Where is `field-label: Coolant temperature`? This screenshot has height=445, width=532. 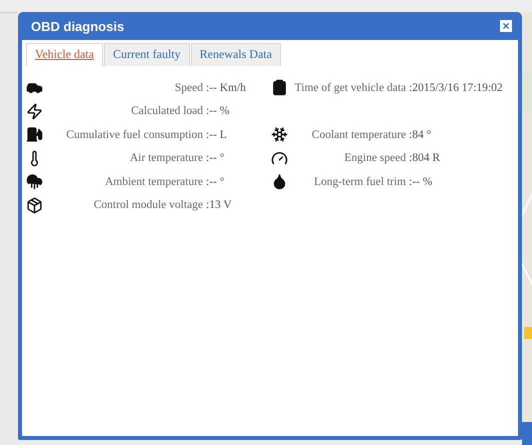 field-label: Coolant temperature is located at coordinates (358, 134).